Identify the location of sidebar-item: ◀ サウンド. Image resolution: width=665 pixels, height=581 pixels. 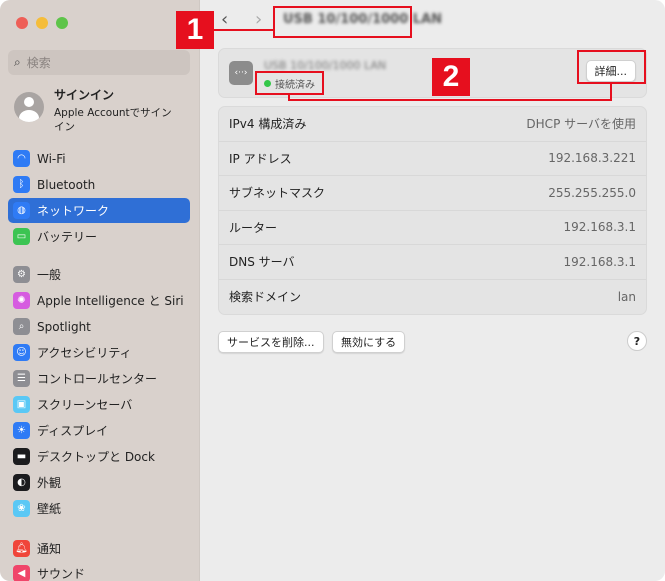
(99, 571).